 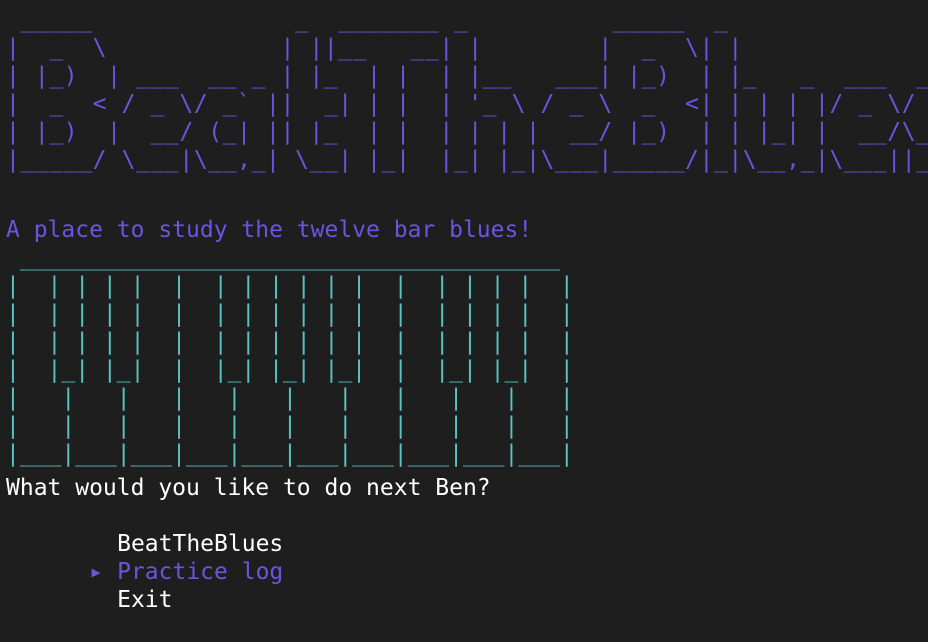 I want to click on menu-item-beattheblues: BeatTheBlues, so click(x=467, y=529).